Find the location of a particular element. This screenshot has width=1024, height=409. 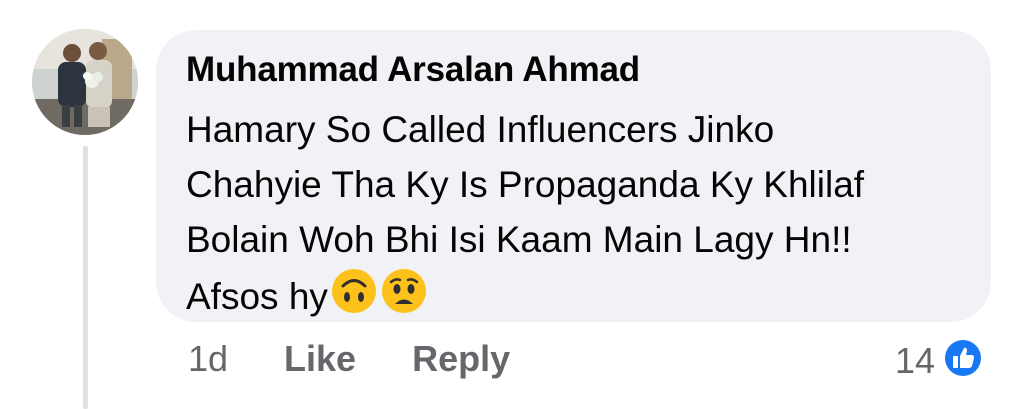

reactions-summary: 14 is located at coordinates (940, 360).